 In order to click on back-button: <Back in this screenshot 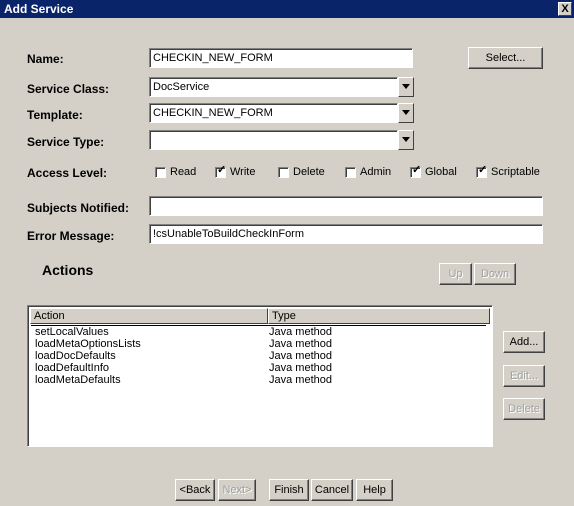, I will do `click(195, 490)`.